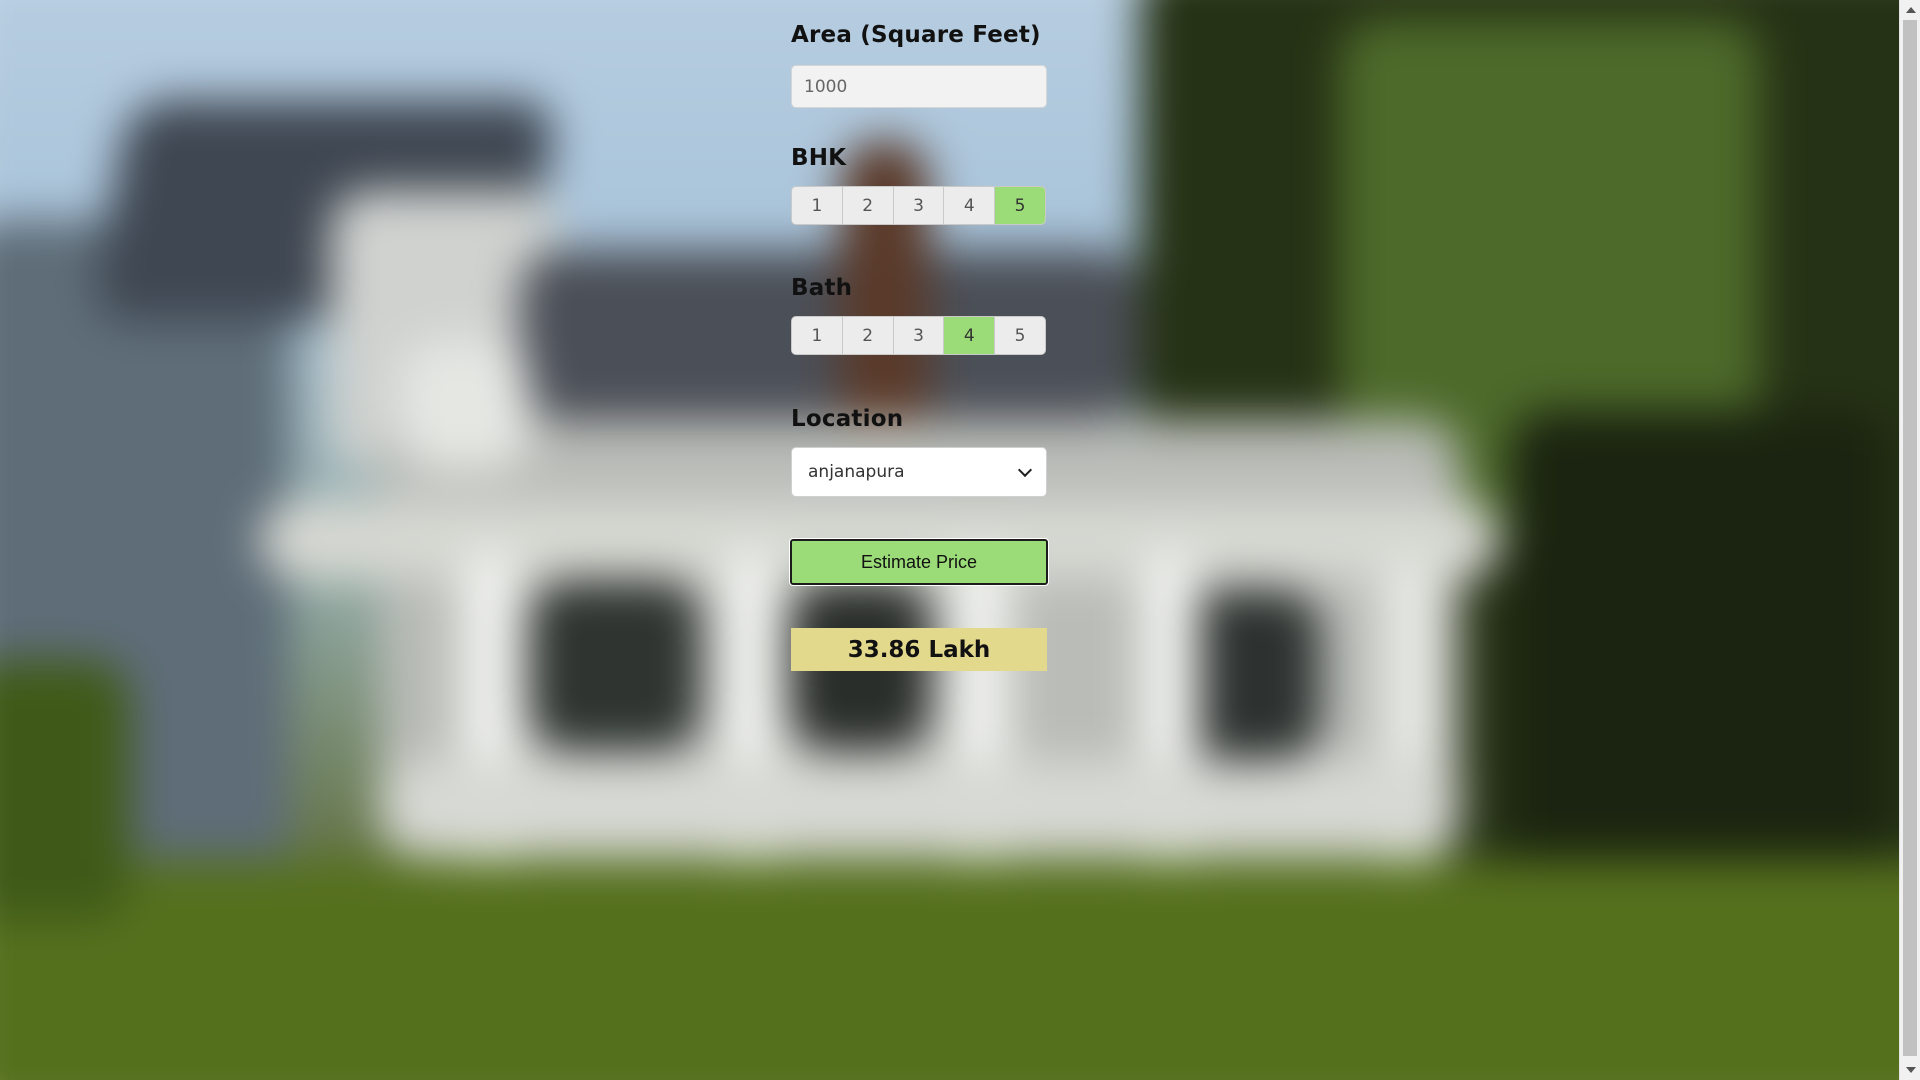 Image resolution: width=1920 pixels, height=1080 pixels. What do you see at coordinates (919, 86) in the screenshot?
I see `area-input` at bounding box center [919, 86].